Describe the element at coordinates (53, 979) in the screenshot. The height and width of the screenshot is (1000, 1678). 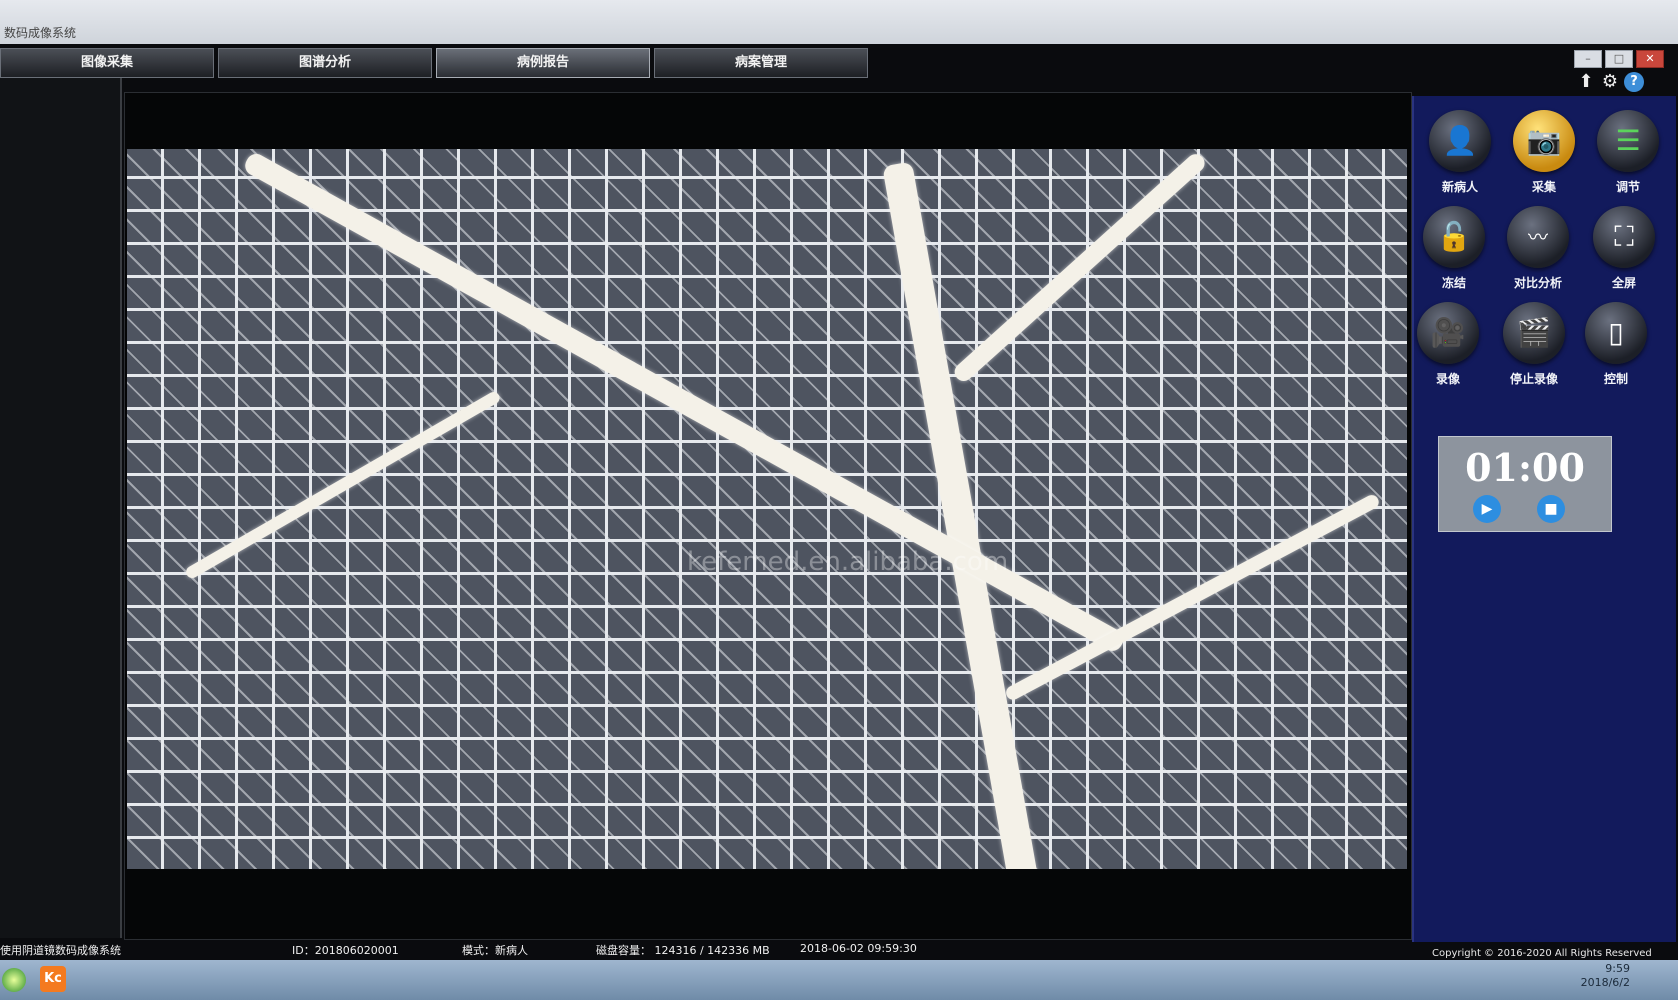
I see `kc-app-icon: Kc` at that location.